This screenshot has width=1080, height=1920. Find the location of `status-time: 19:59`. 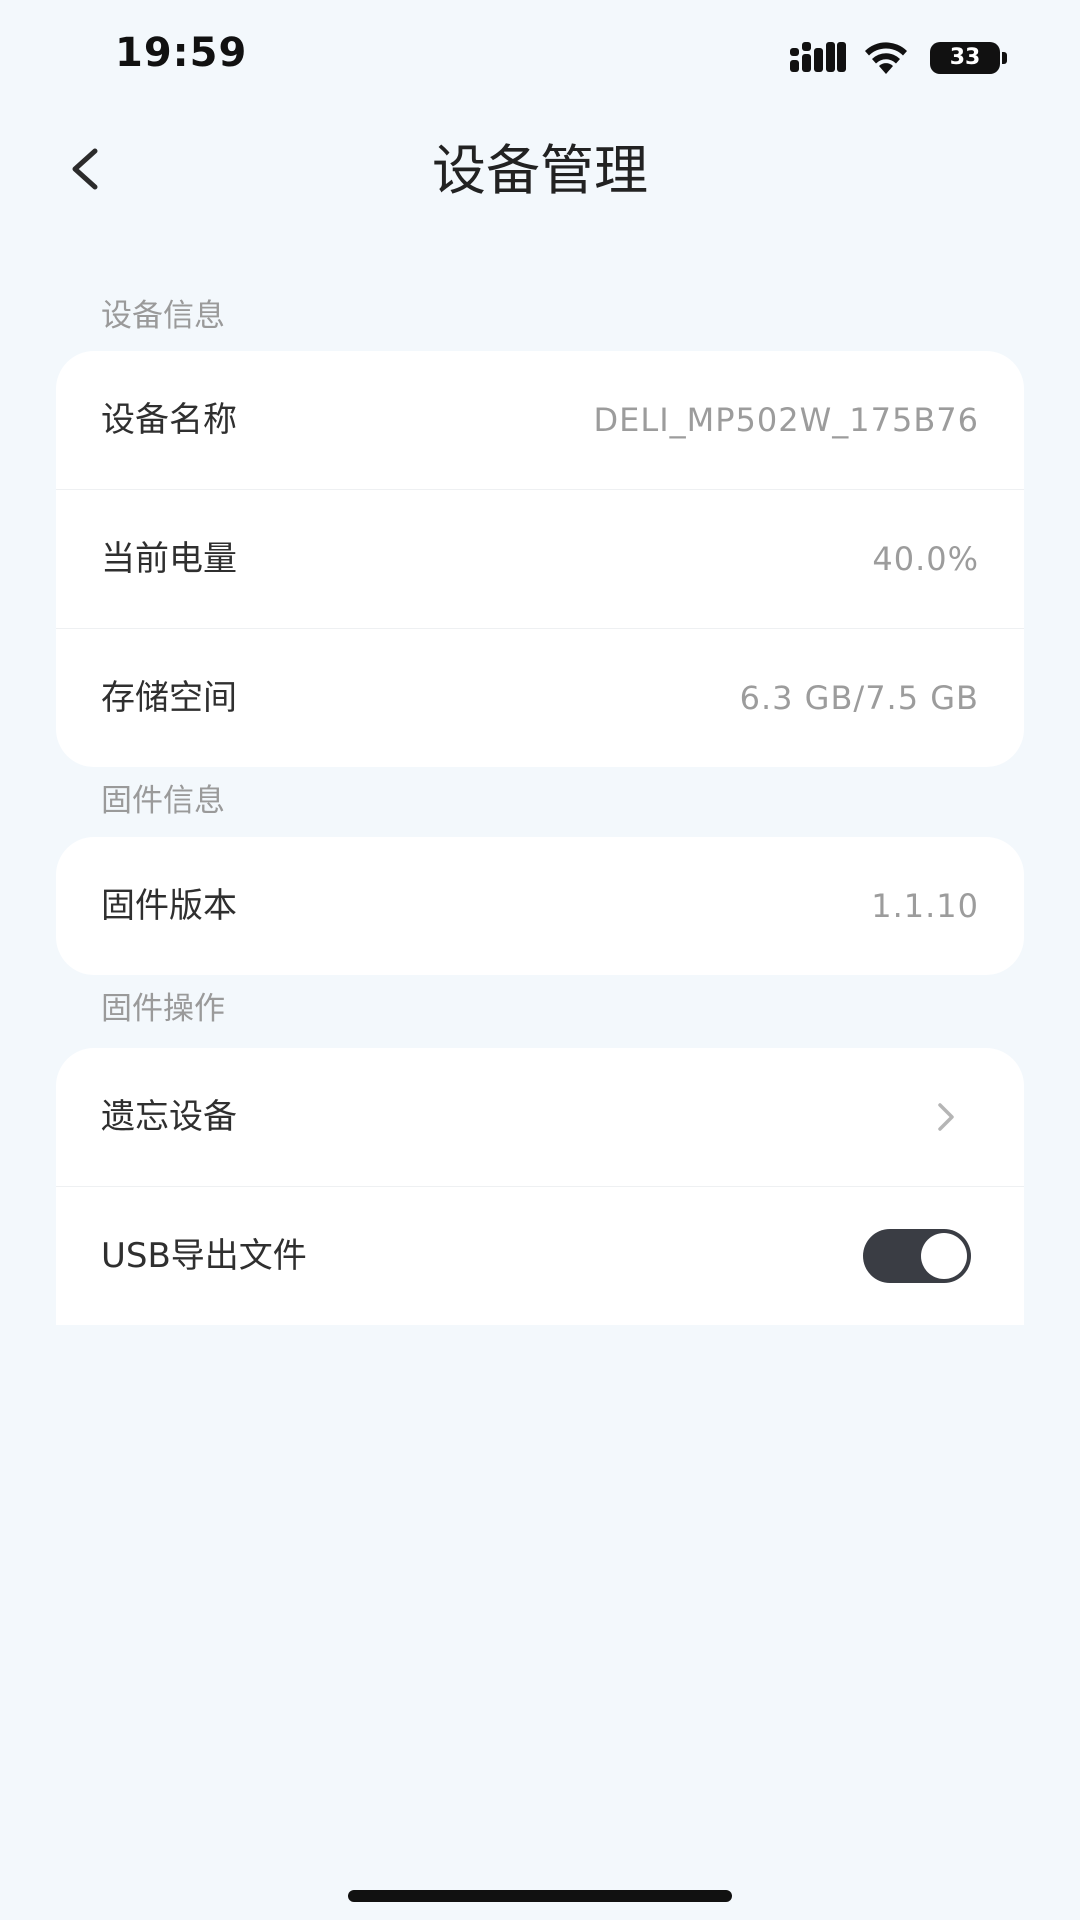

status-time: 19:59 is located at coordinates (181, 53).